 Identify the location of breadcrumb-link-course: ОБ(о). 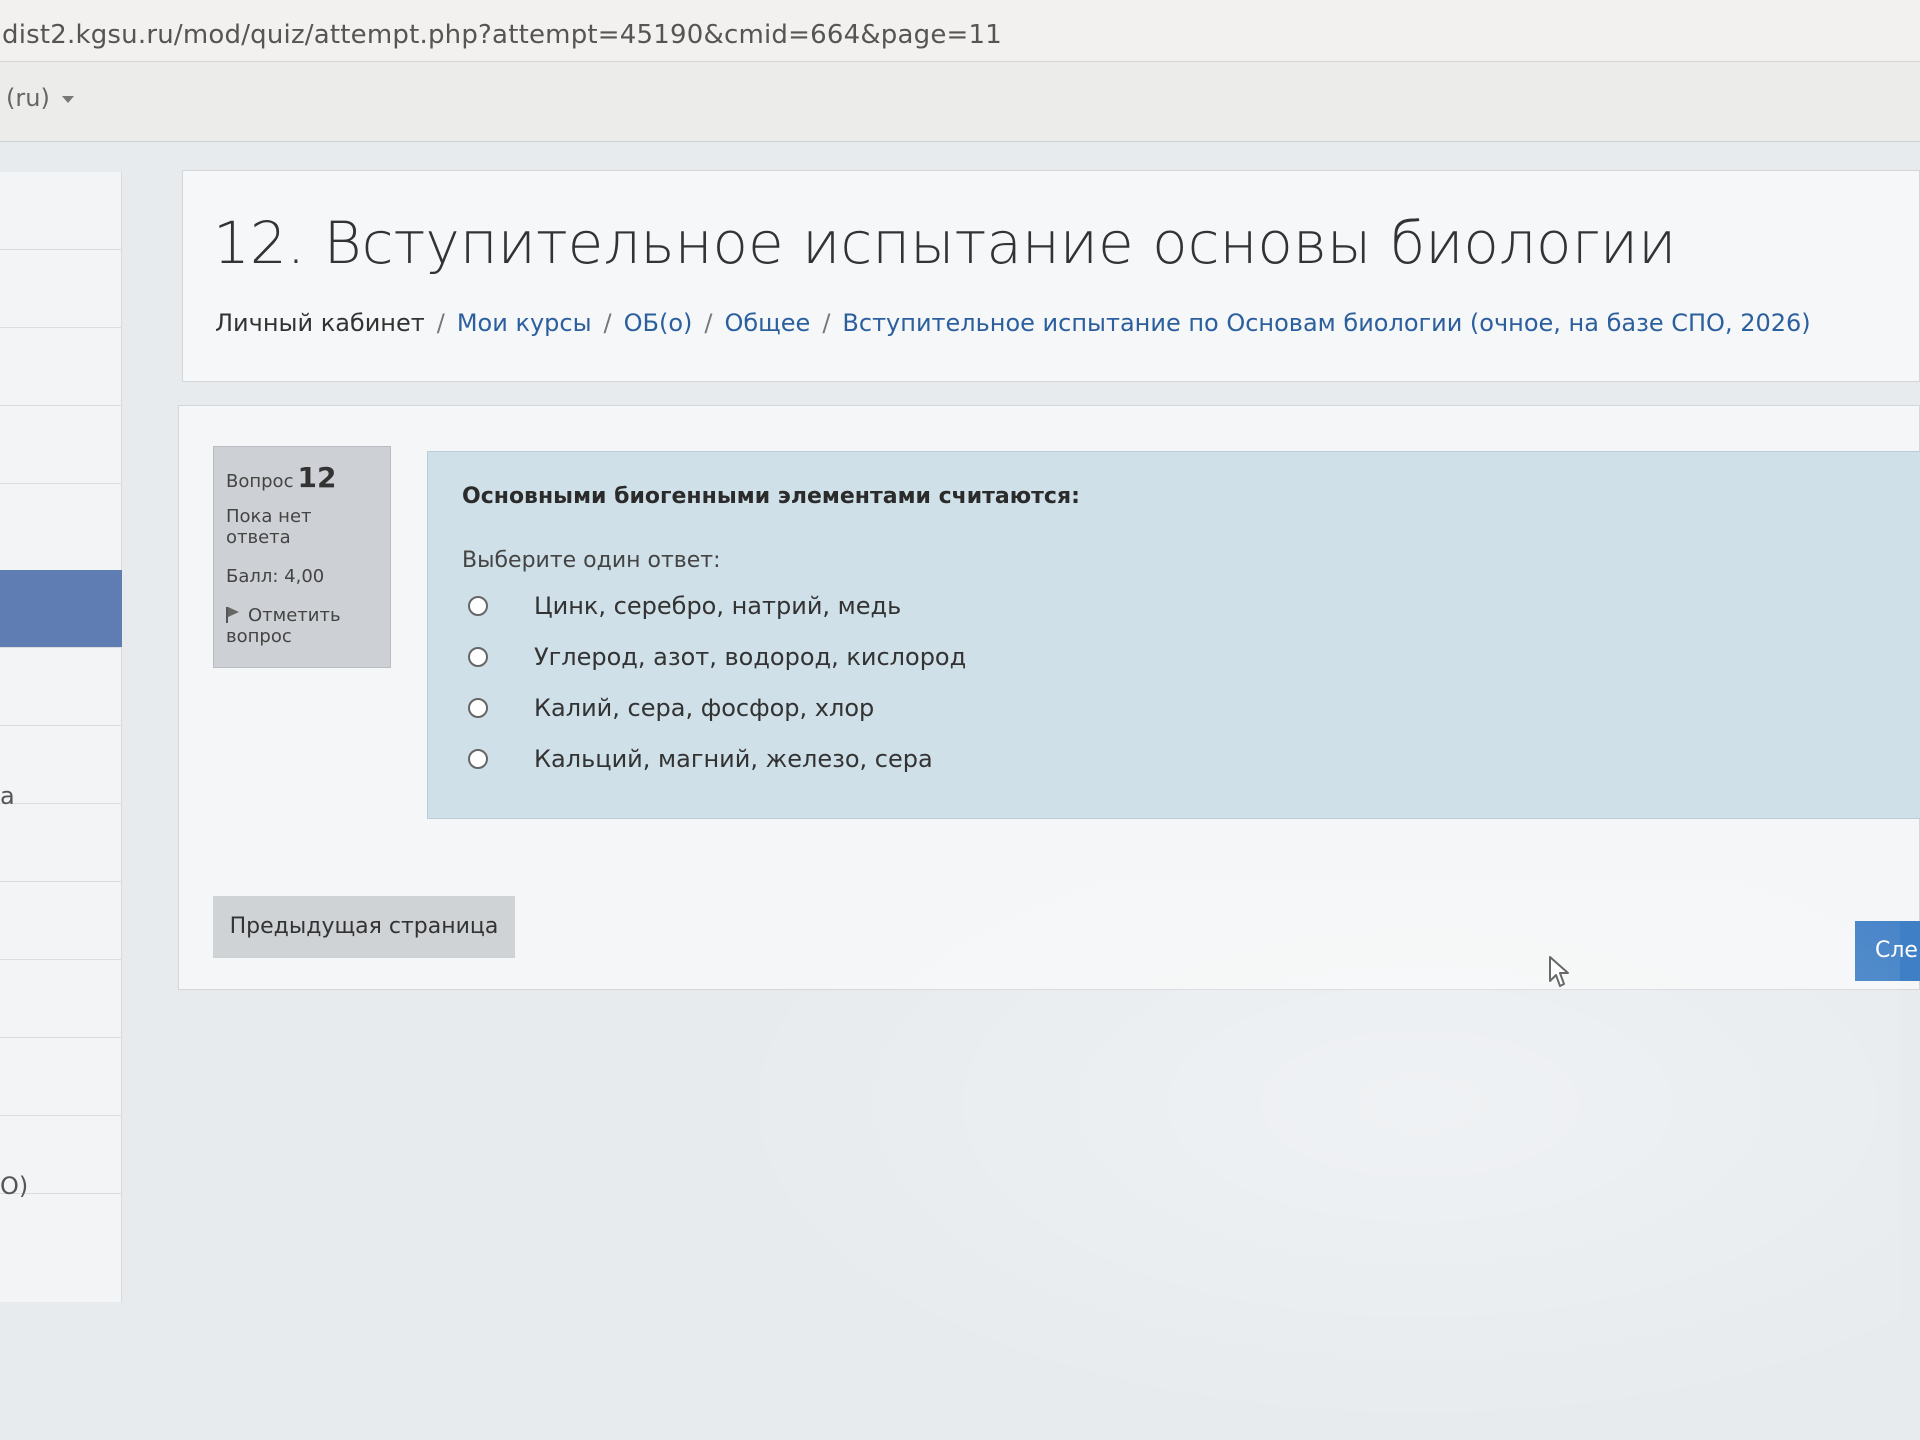
(658, 323).